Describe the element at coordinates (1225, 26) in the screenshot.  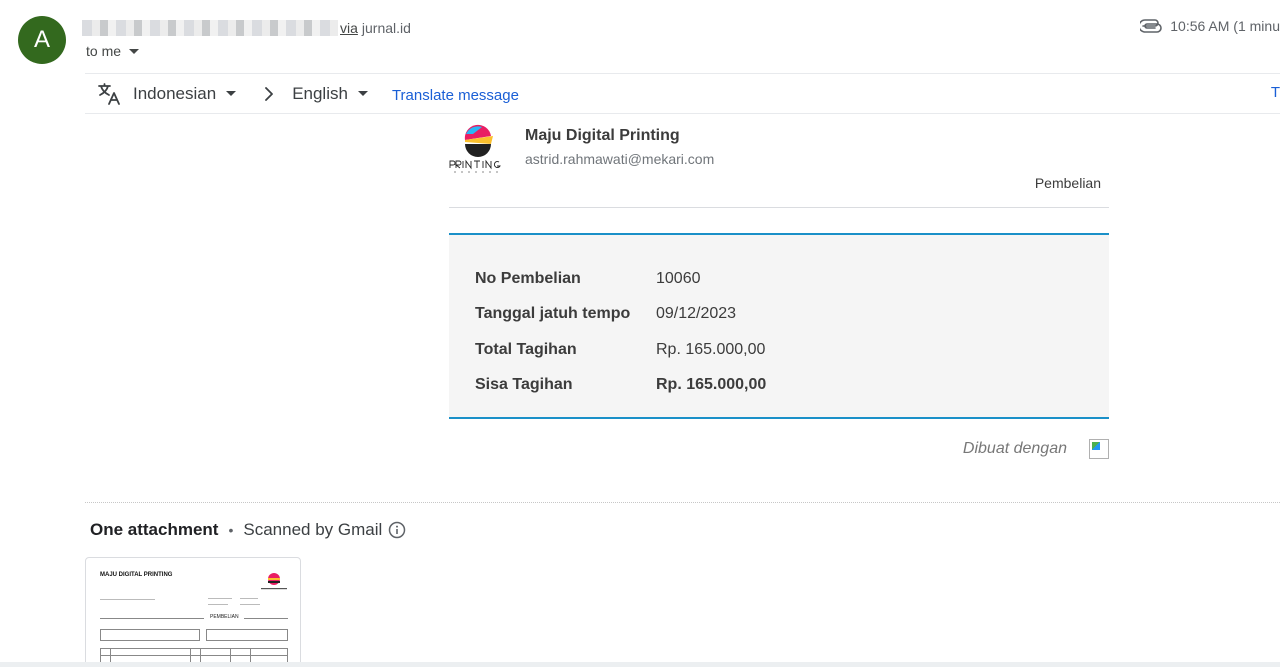
I see `message-time: 10:56 AM (1 minu` at that location.